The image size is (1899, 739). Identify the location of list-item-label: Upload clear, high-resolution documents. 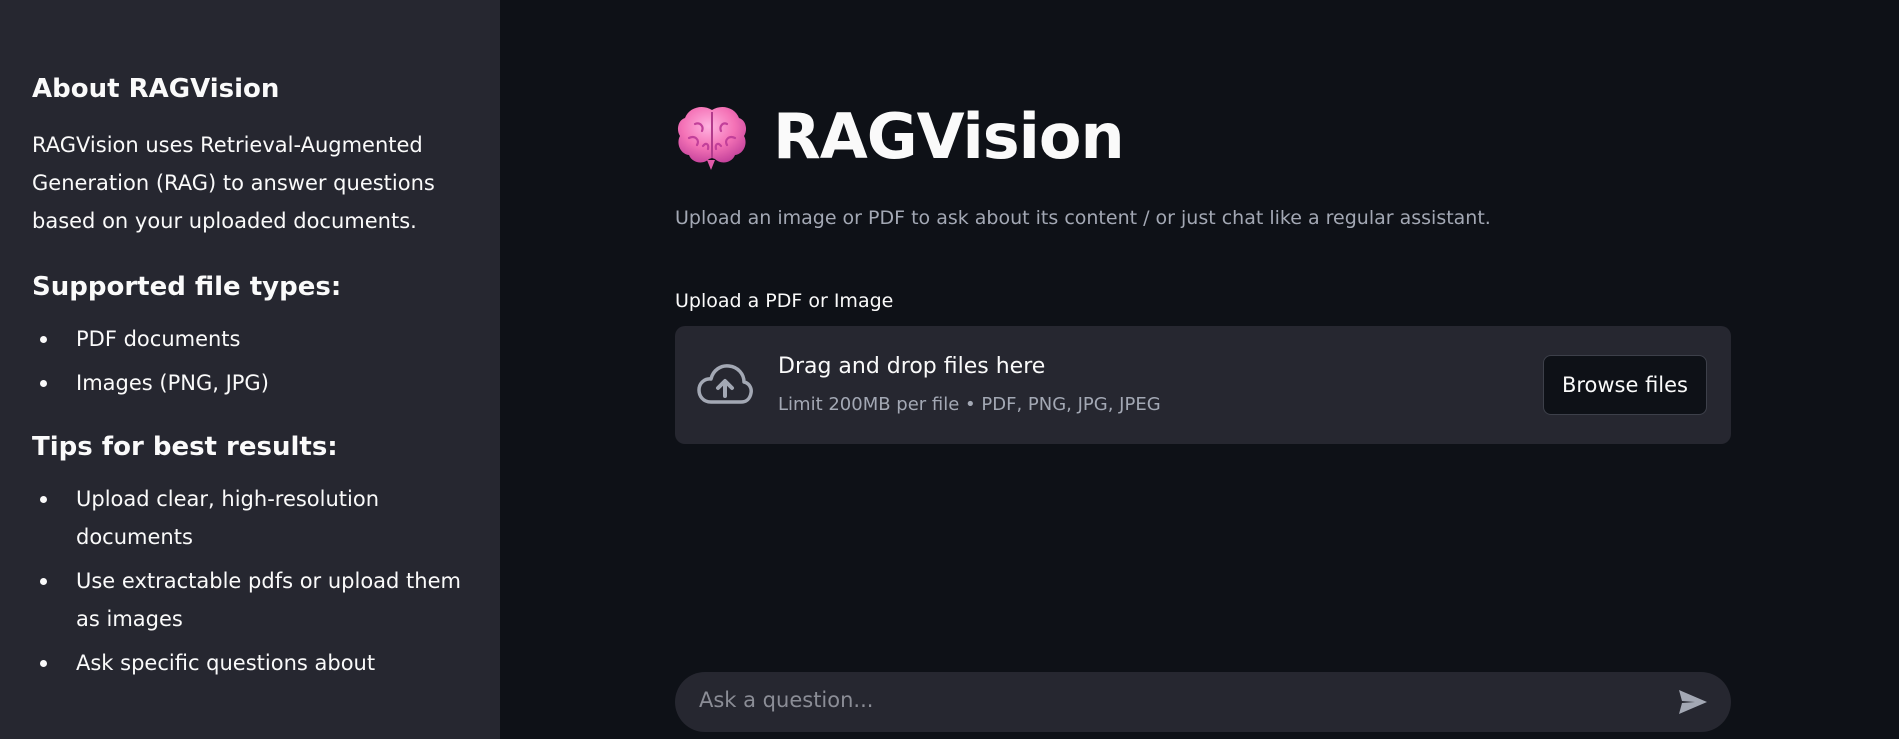
(228, 518).